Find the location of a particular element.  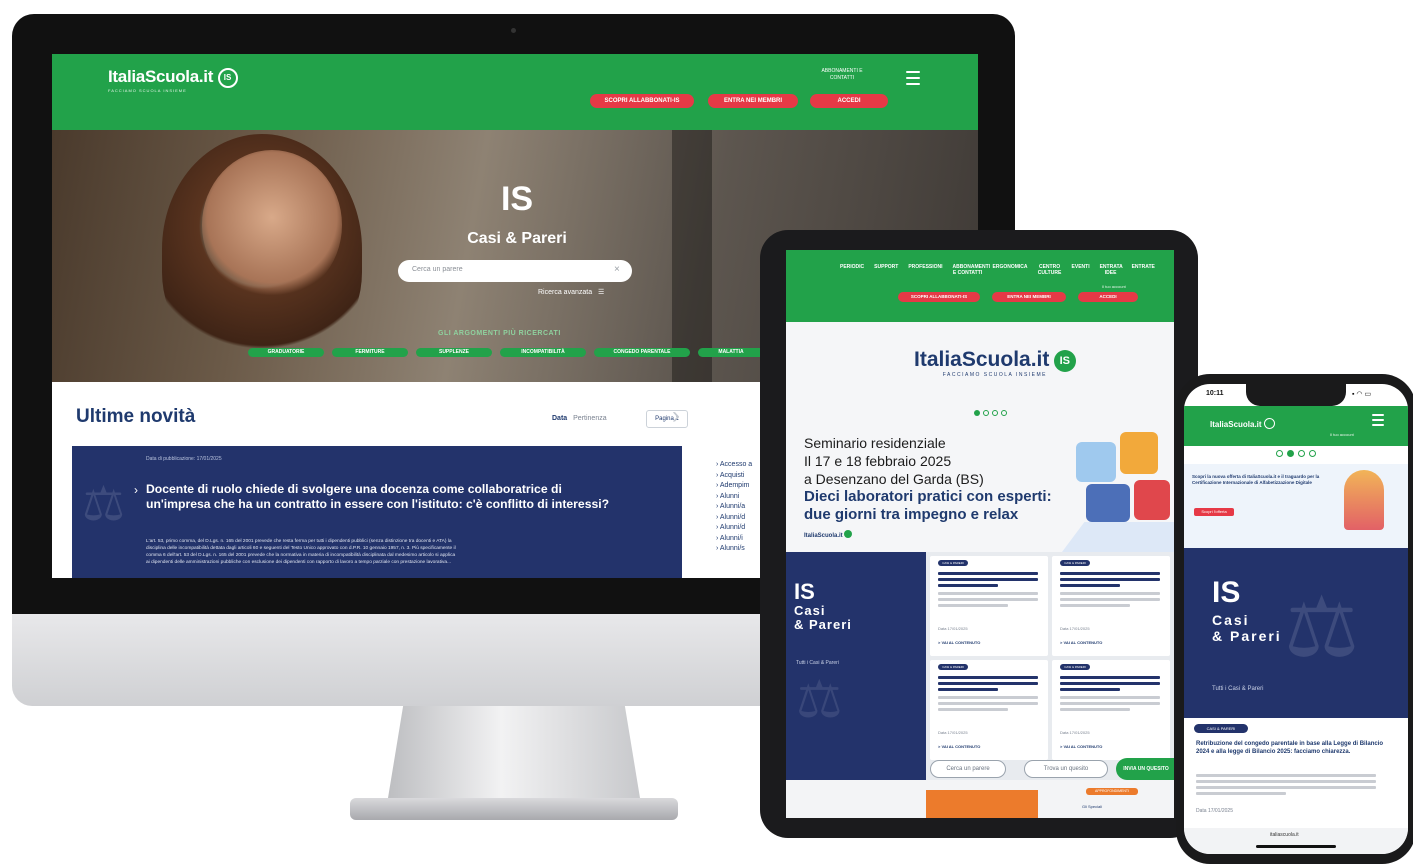

sort-relevance-option: Pertinenza is located at coordinates (589, 418).